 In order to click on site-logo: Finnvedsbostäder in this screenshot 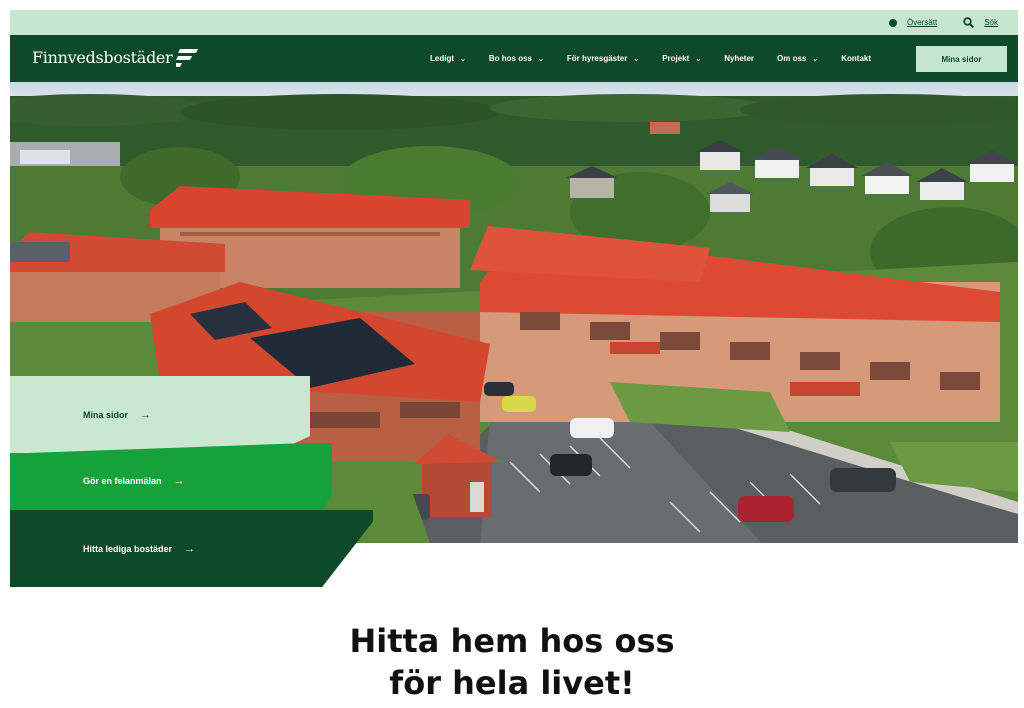, I will do `click(115, 57)`.